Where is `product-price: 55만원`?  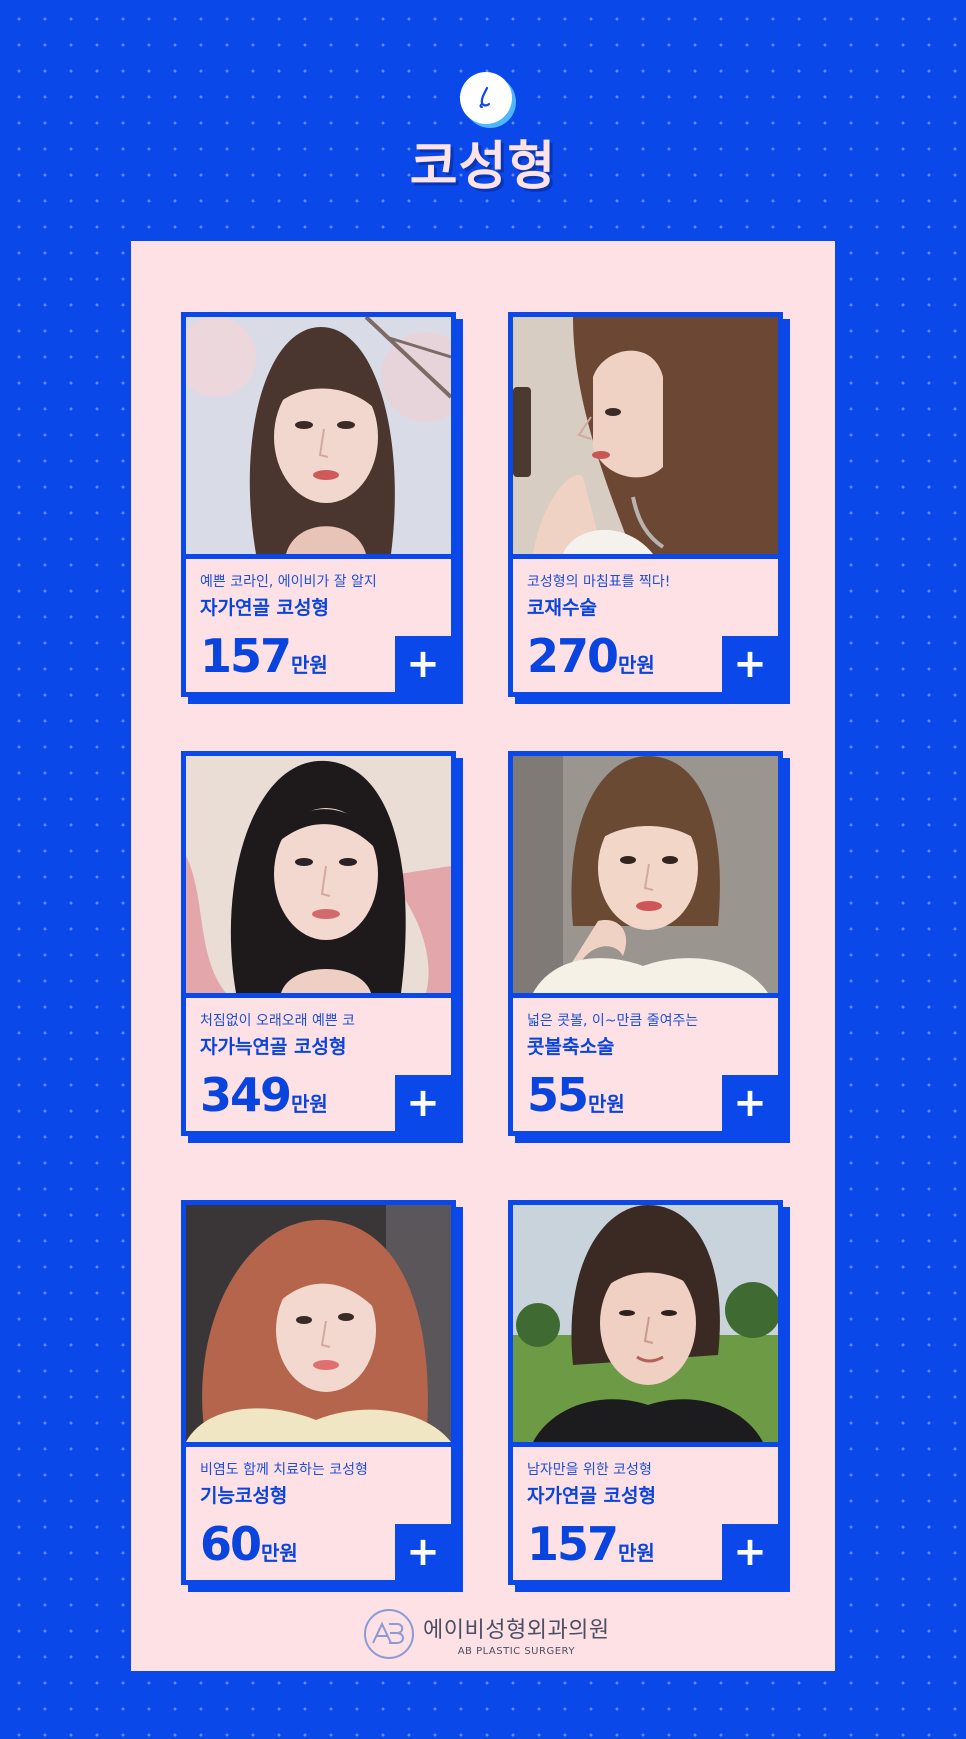
product-price: 55만원 is located at coordinates (576, 1095).